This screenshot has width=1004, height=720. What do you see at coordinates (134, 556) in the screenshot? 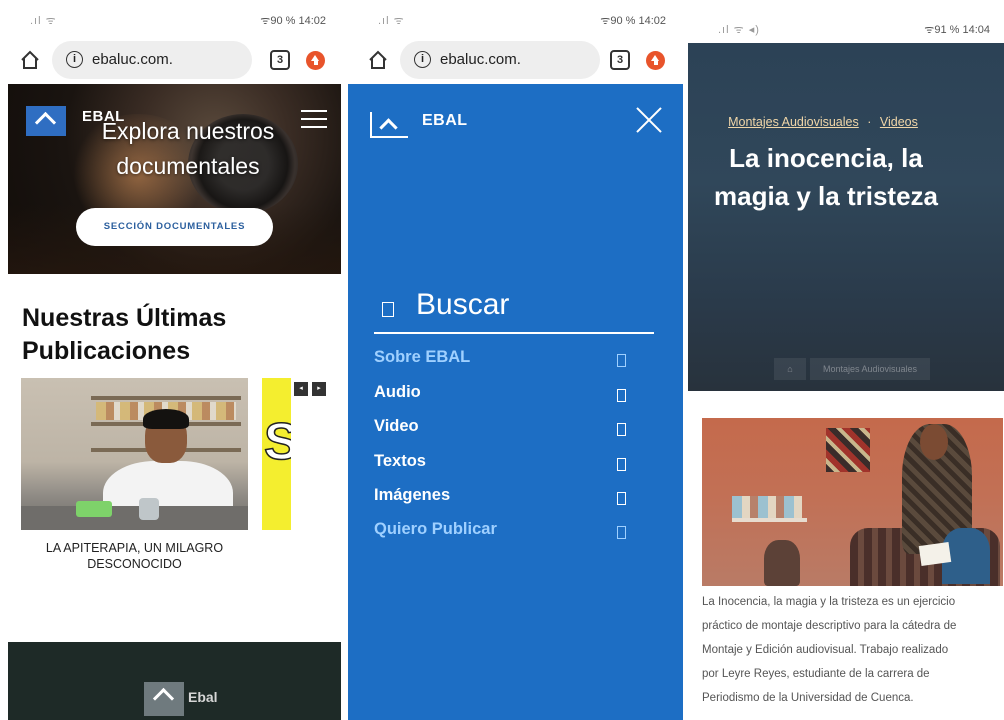
I see `publication-title: LA APITERAPIA, UN MILAGRO DESCONOCIDO` at bounding box center [134, 556].